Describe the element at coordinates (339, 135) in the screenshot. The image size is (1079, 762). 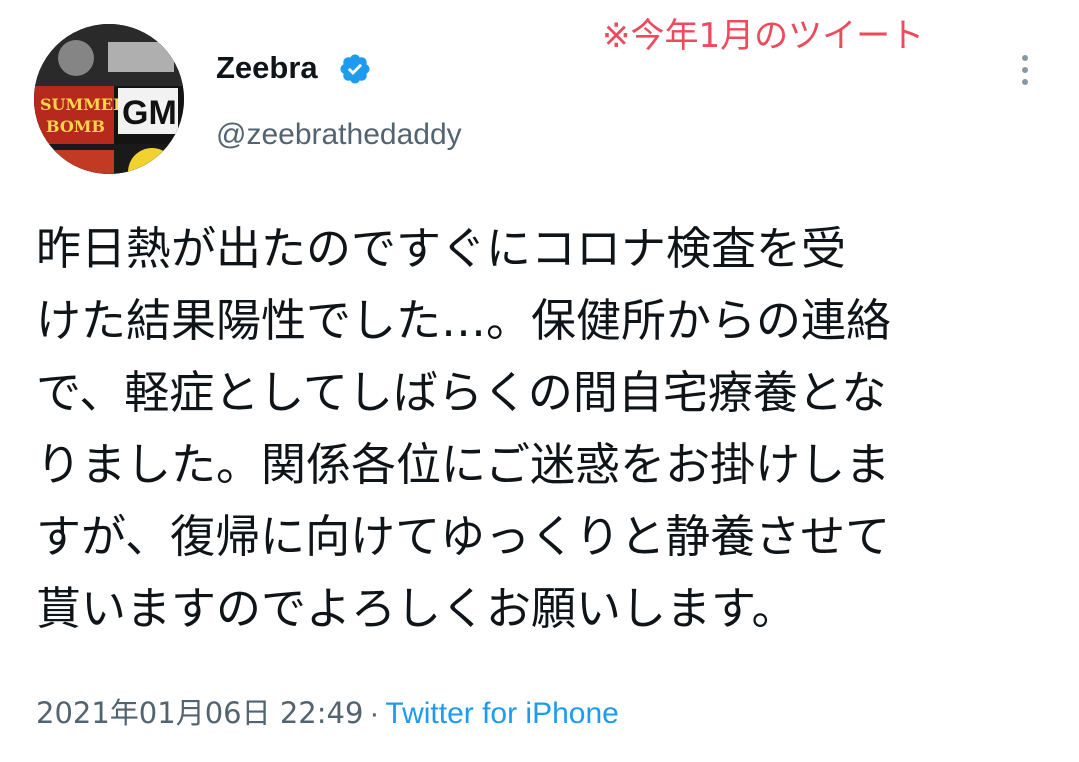
I see `user-handle: @zeebrathedaddy` at that location.